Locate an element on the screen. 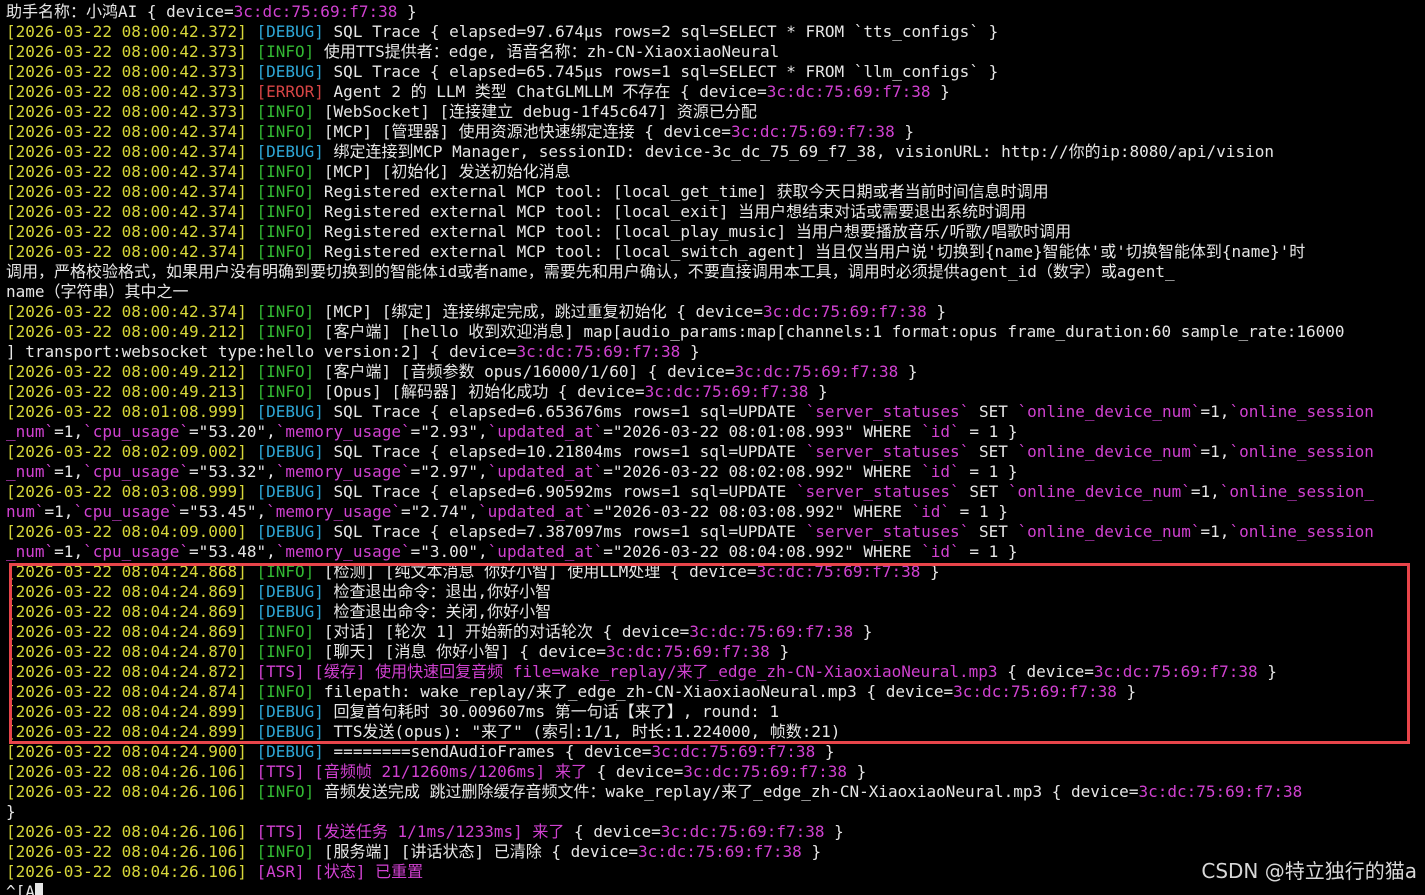 This screenshot has height=895, width=1425. log-timestamp: [2026-03-22 08:00:49.213] is located at coordinates (126, 391).